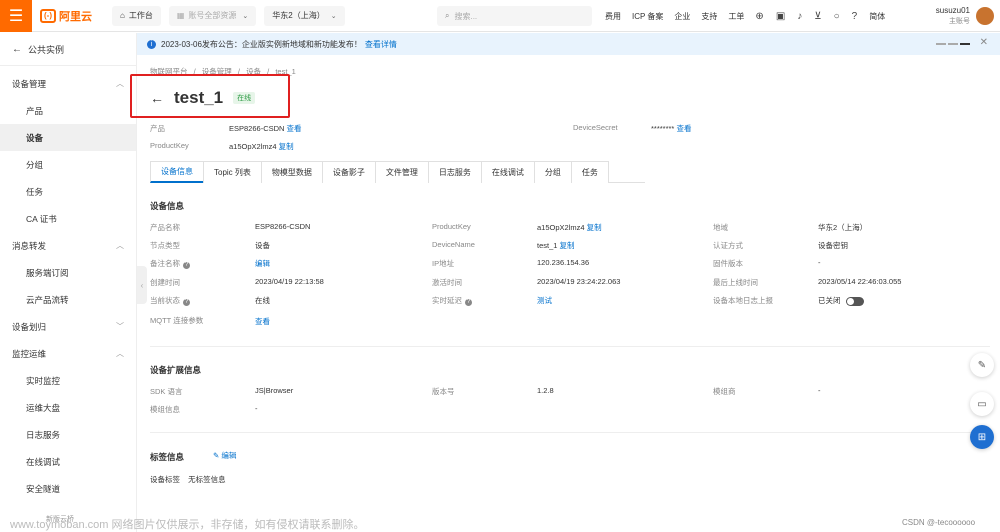  I want to click on bell-icon: ♪, so click(799, 16).